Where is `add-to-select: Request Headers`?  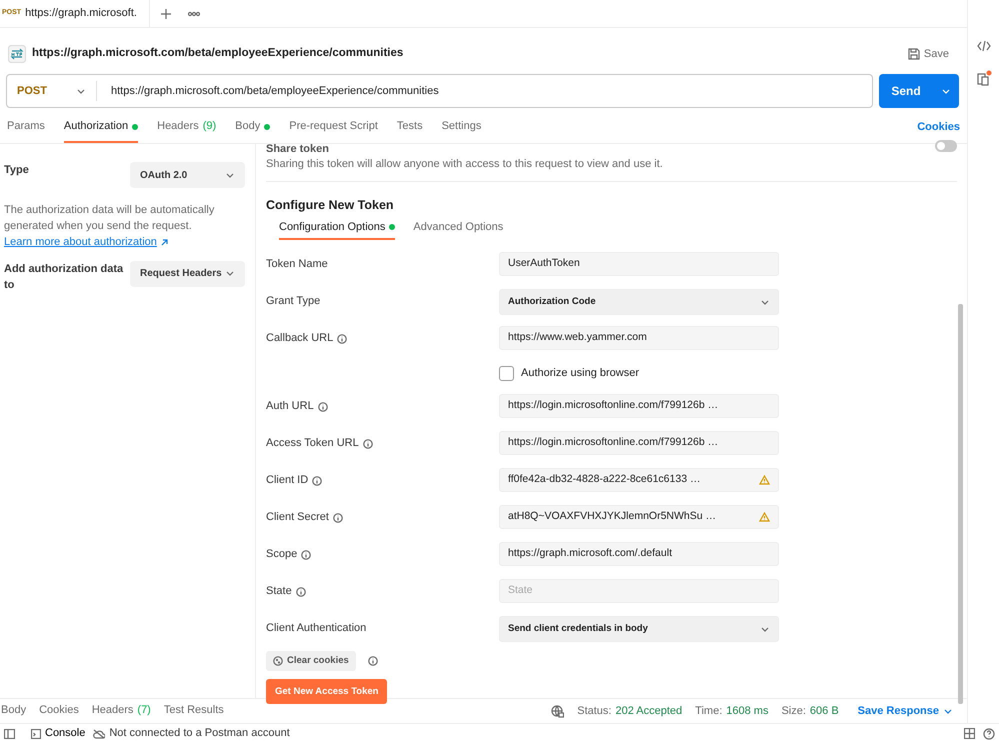 add-to-select: Request Headers is located at coordinates (187, 273).